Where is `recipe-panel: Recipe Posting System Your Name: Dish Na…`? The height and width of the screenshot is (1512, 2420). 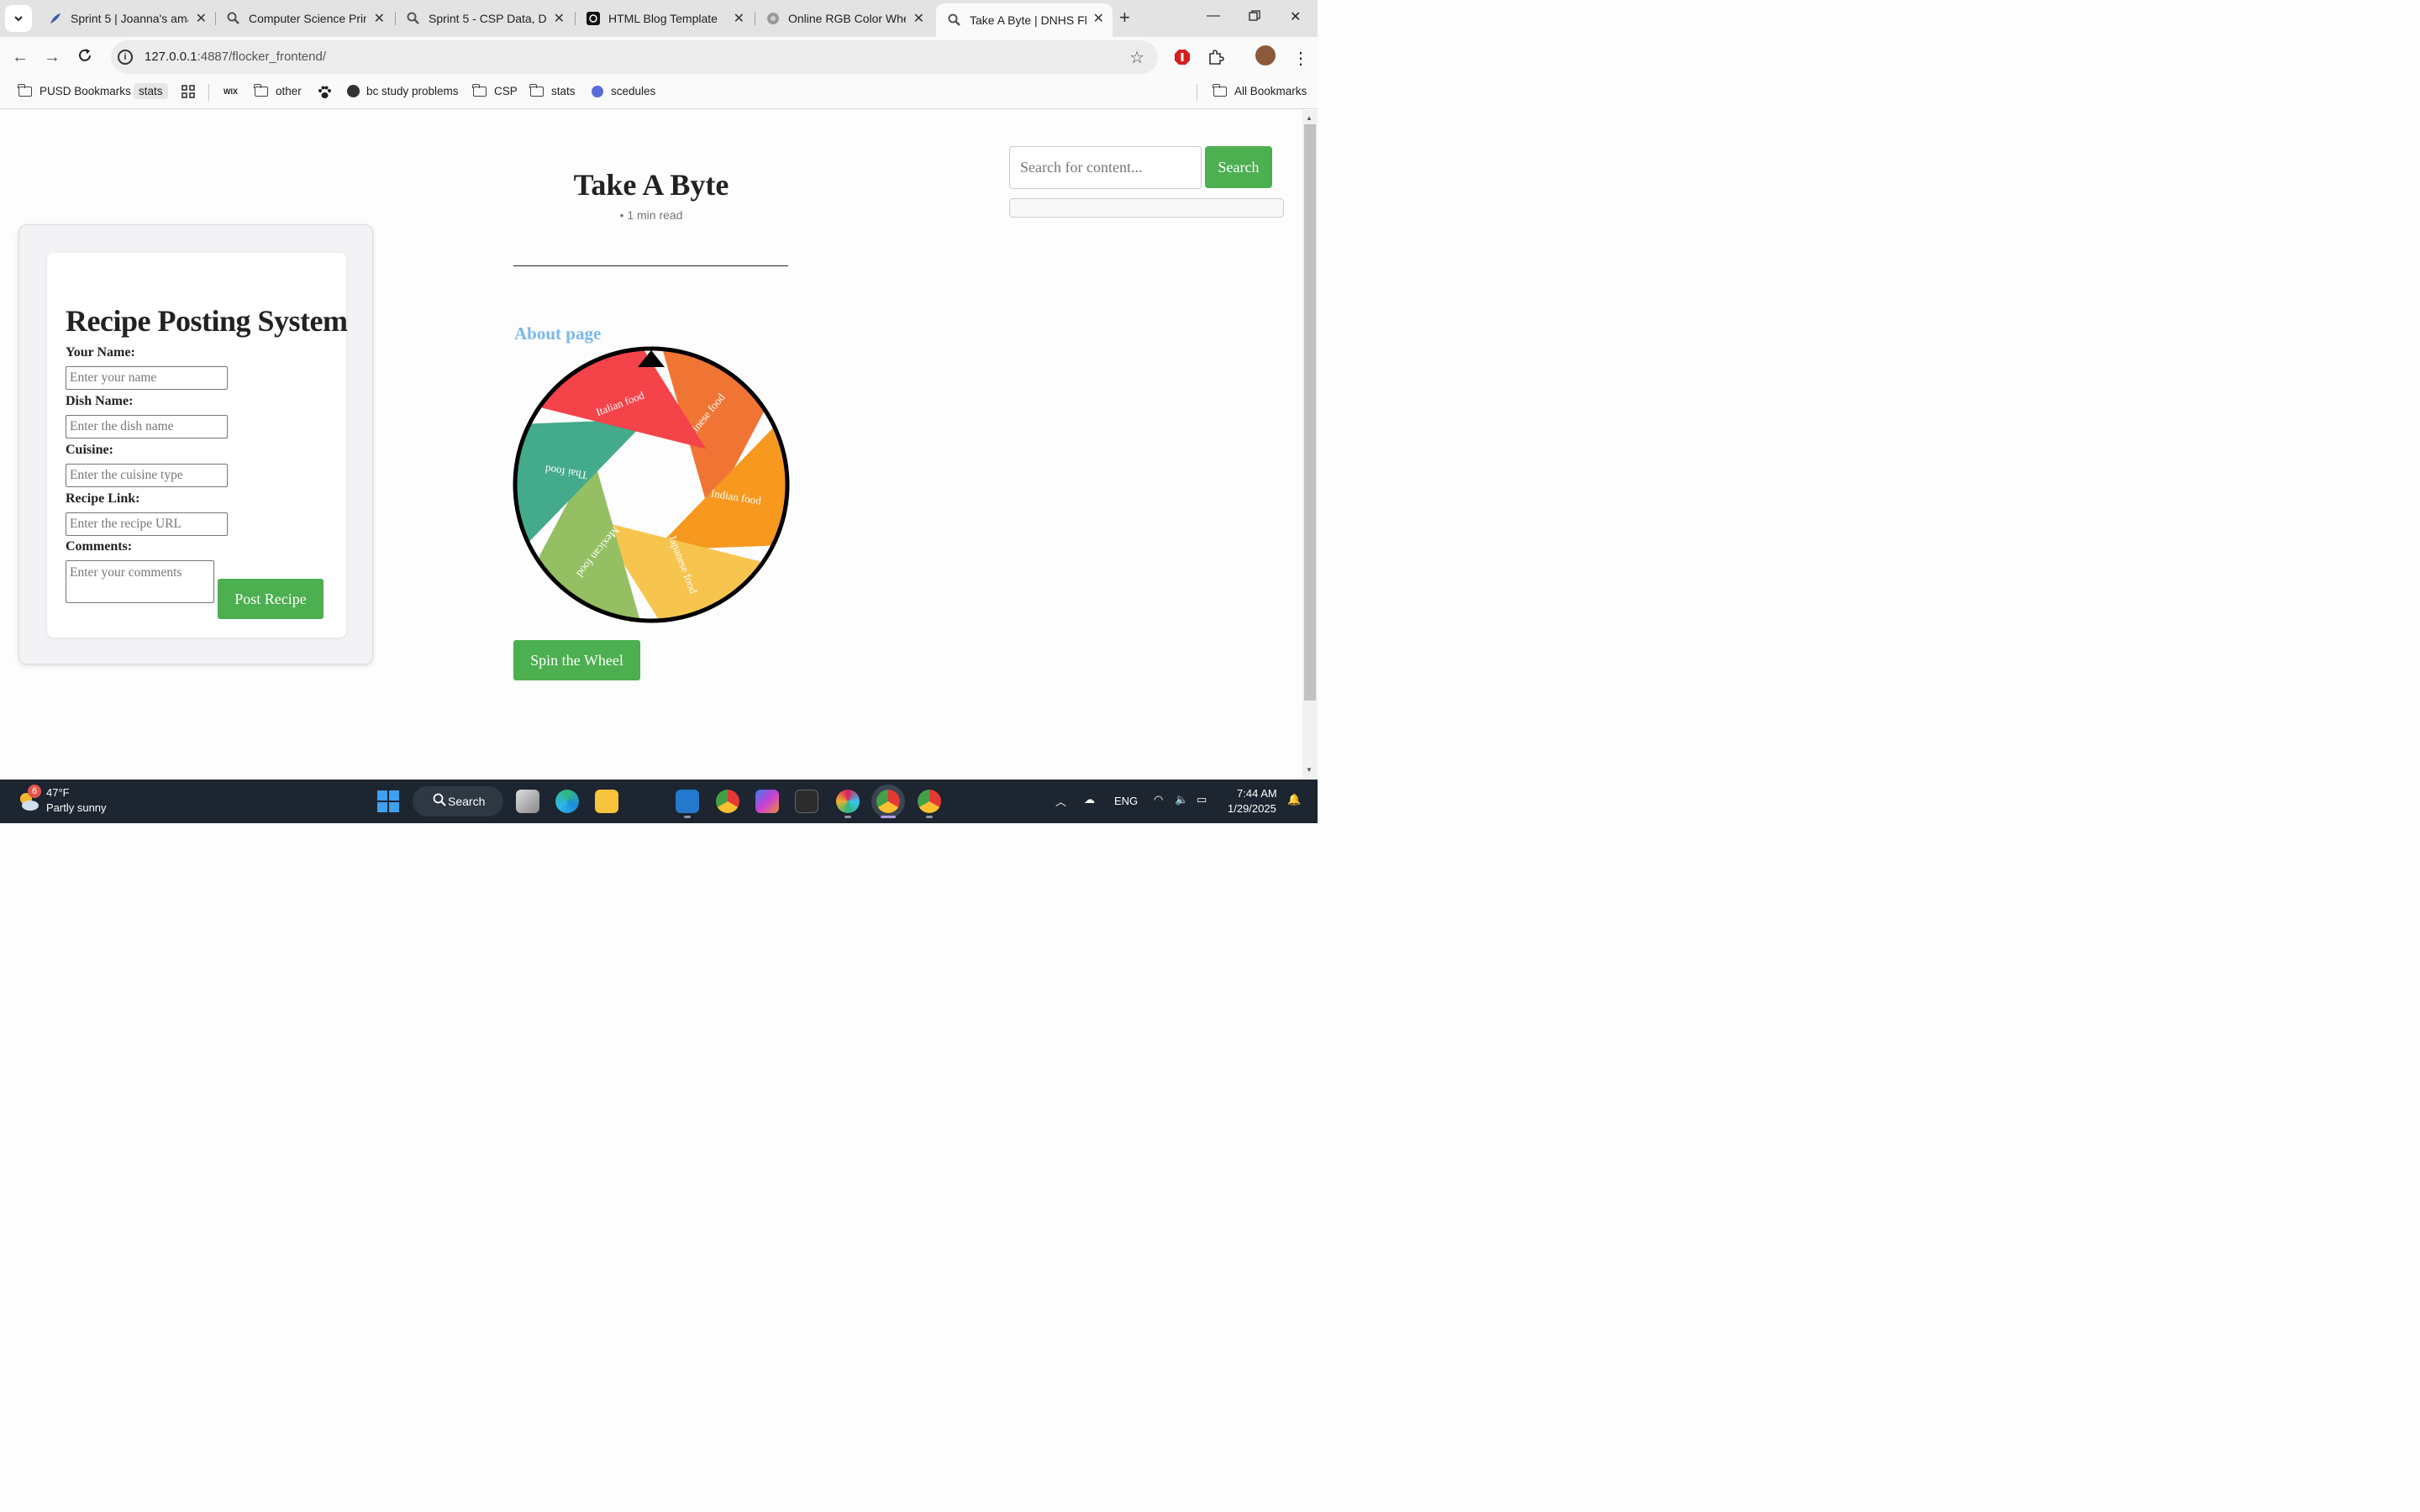
recipe-panel: Recipe Posting System Your Name: Dish Na… is located at coordinates (195, 444).